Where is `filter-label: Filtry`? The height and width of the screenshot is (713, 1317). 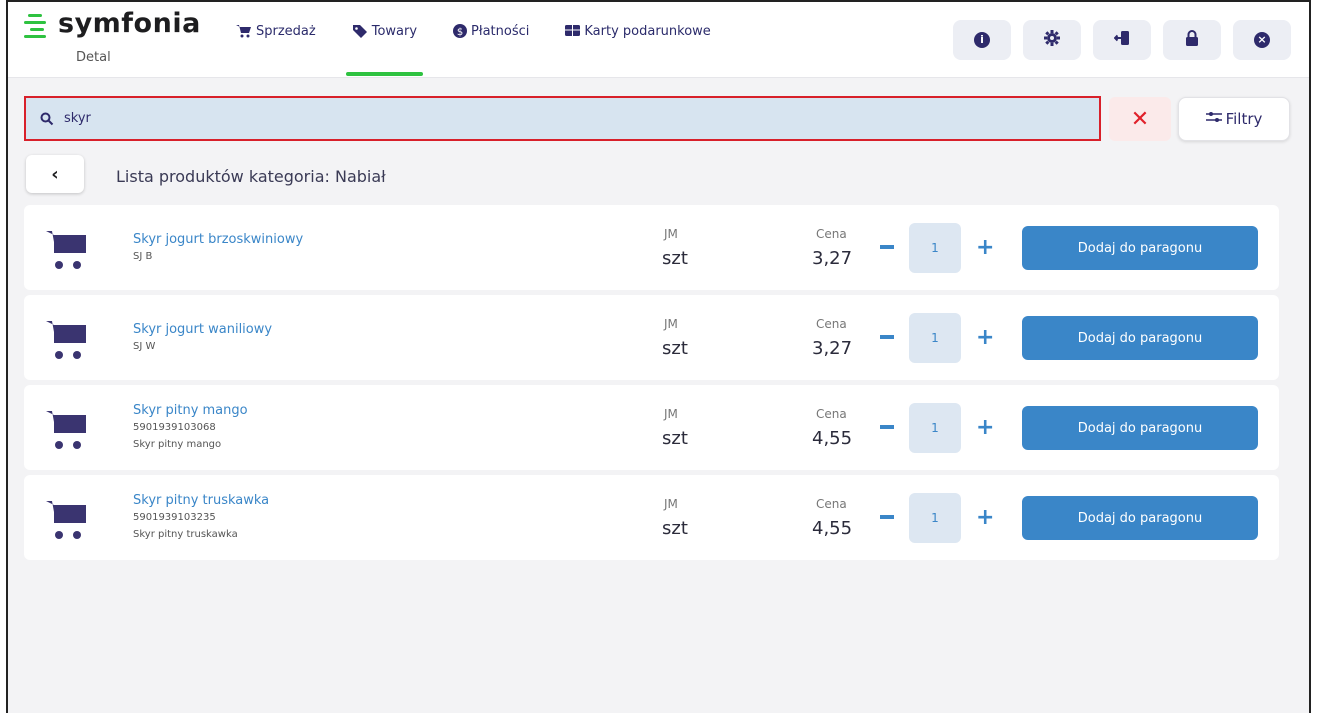 filter-label: Filtry is located at coordinates (1244, 119).